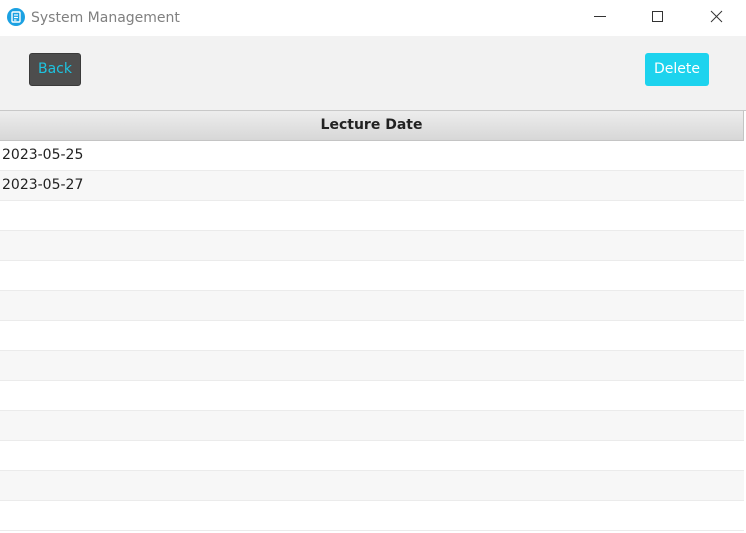 Image resolution: width=746 pixels, height=533 pixels. I want to click on back-button: Back, so click(55, 69).